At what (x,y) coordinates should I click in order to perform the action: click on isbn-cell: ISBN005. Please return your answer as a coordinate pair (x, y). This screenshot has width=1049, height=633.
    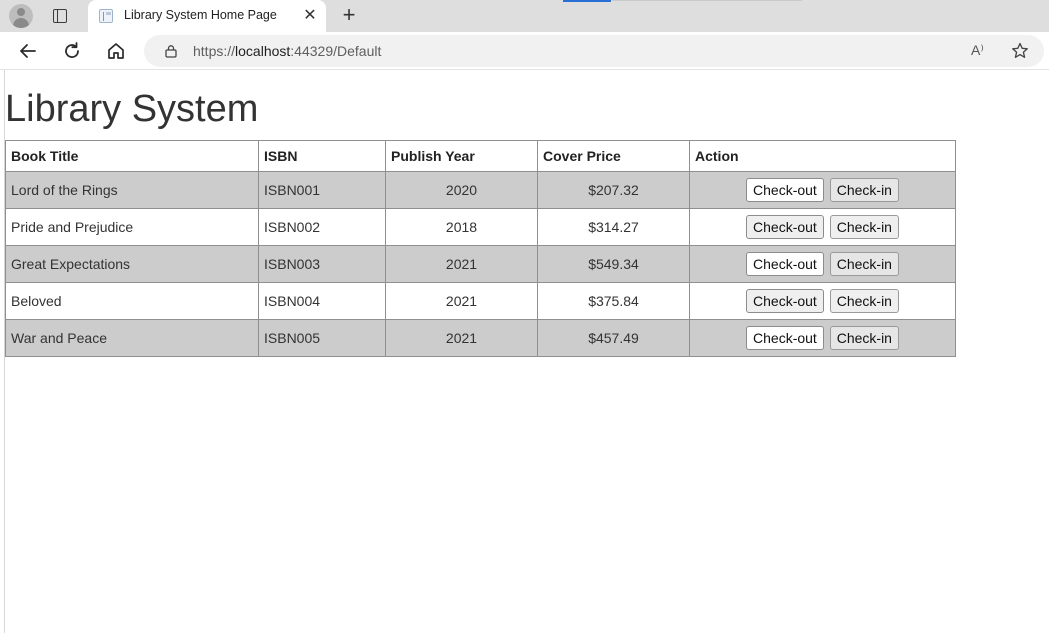
    Looking at the image, I should click on (322, 338).